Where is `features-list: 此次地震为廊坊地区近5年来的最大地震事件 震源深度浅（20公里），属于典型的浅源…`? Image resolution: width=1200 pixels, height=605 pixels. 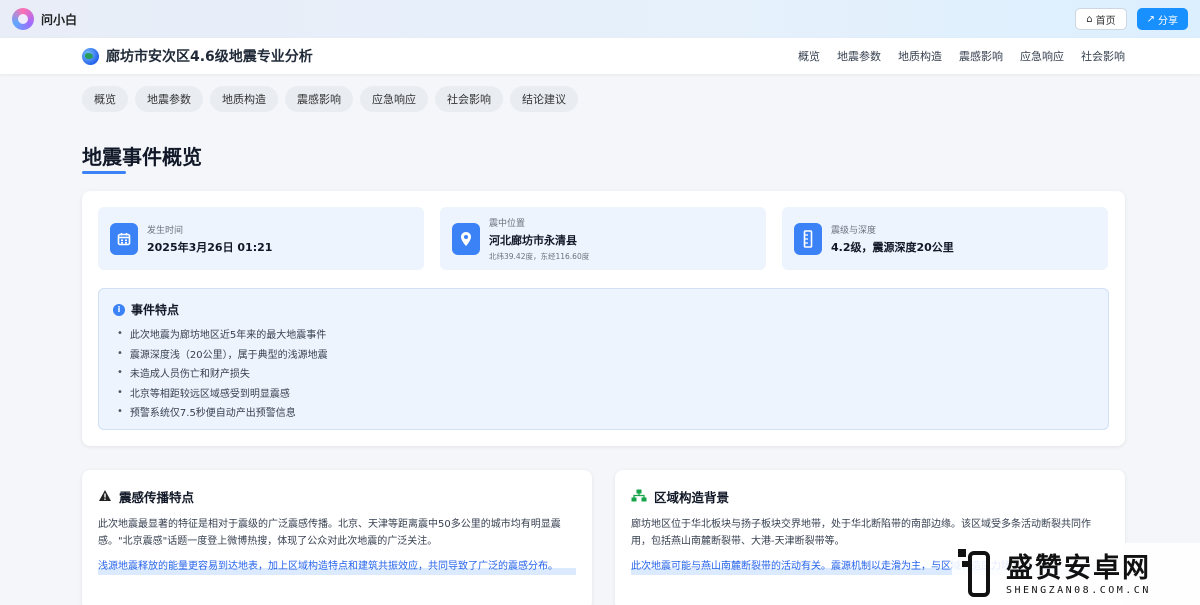
features-list: 此次地震为廊坊地区近5年来的最大地震事件 震源深度浅（20公里），属于典型的浅源… is located at coordinates (603, 373).